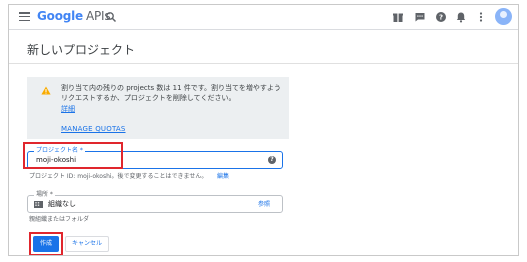  I want to click on cancel-button: キャンセル, so click(87, 244).